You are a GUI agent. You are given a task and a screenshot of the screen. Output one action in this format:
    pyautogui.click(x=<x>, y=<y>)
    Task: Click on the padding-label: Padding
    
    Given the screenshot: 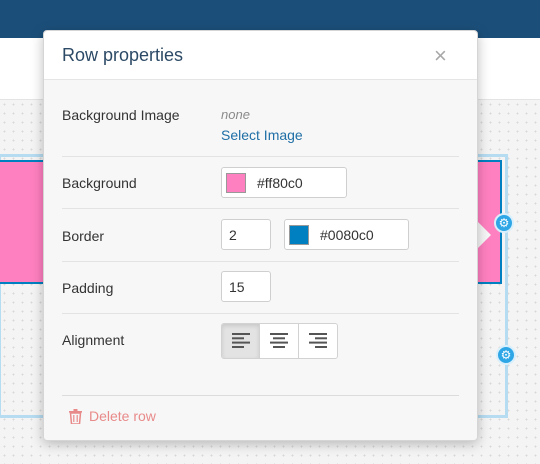 What is the action you would take?
    pyautogui.click(x=88, y=288)
    